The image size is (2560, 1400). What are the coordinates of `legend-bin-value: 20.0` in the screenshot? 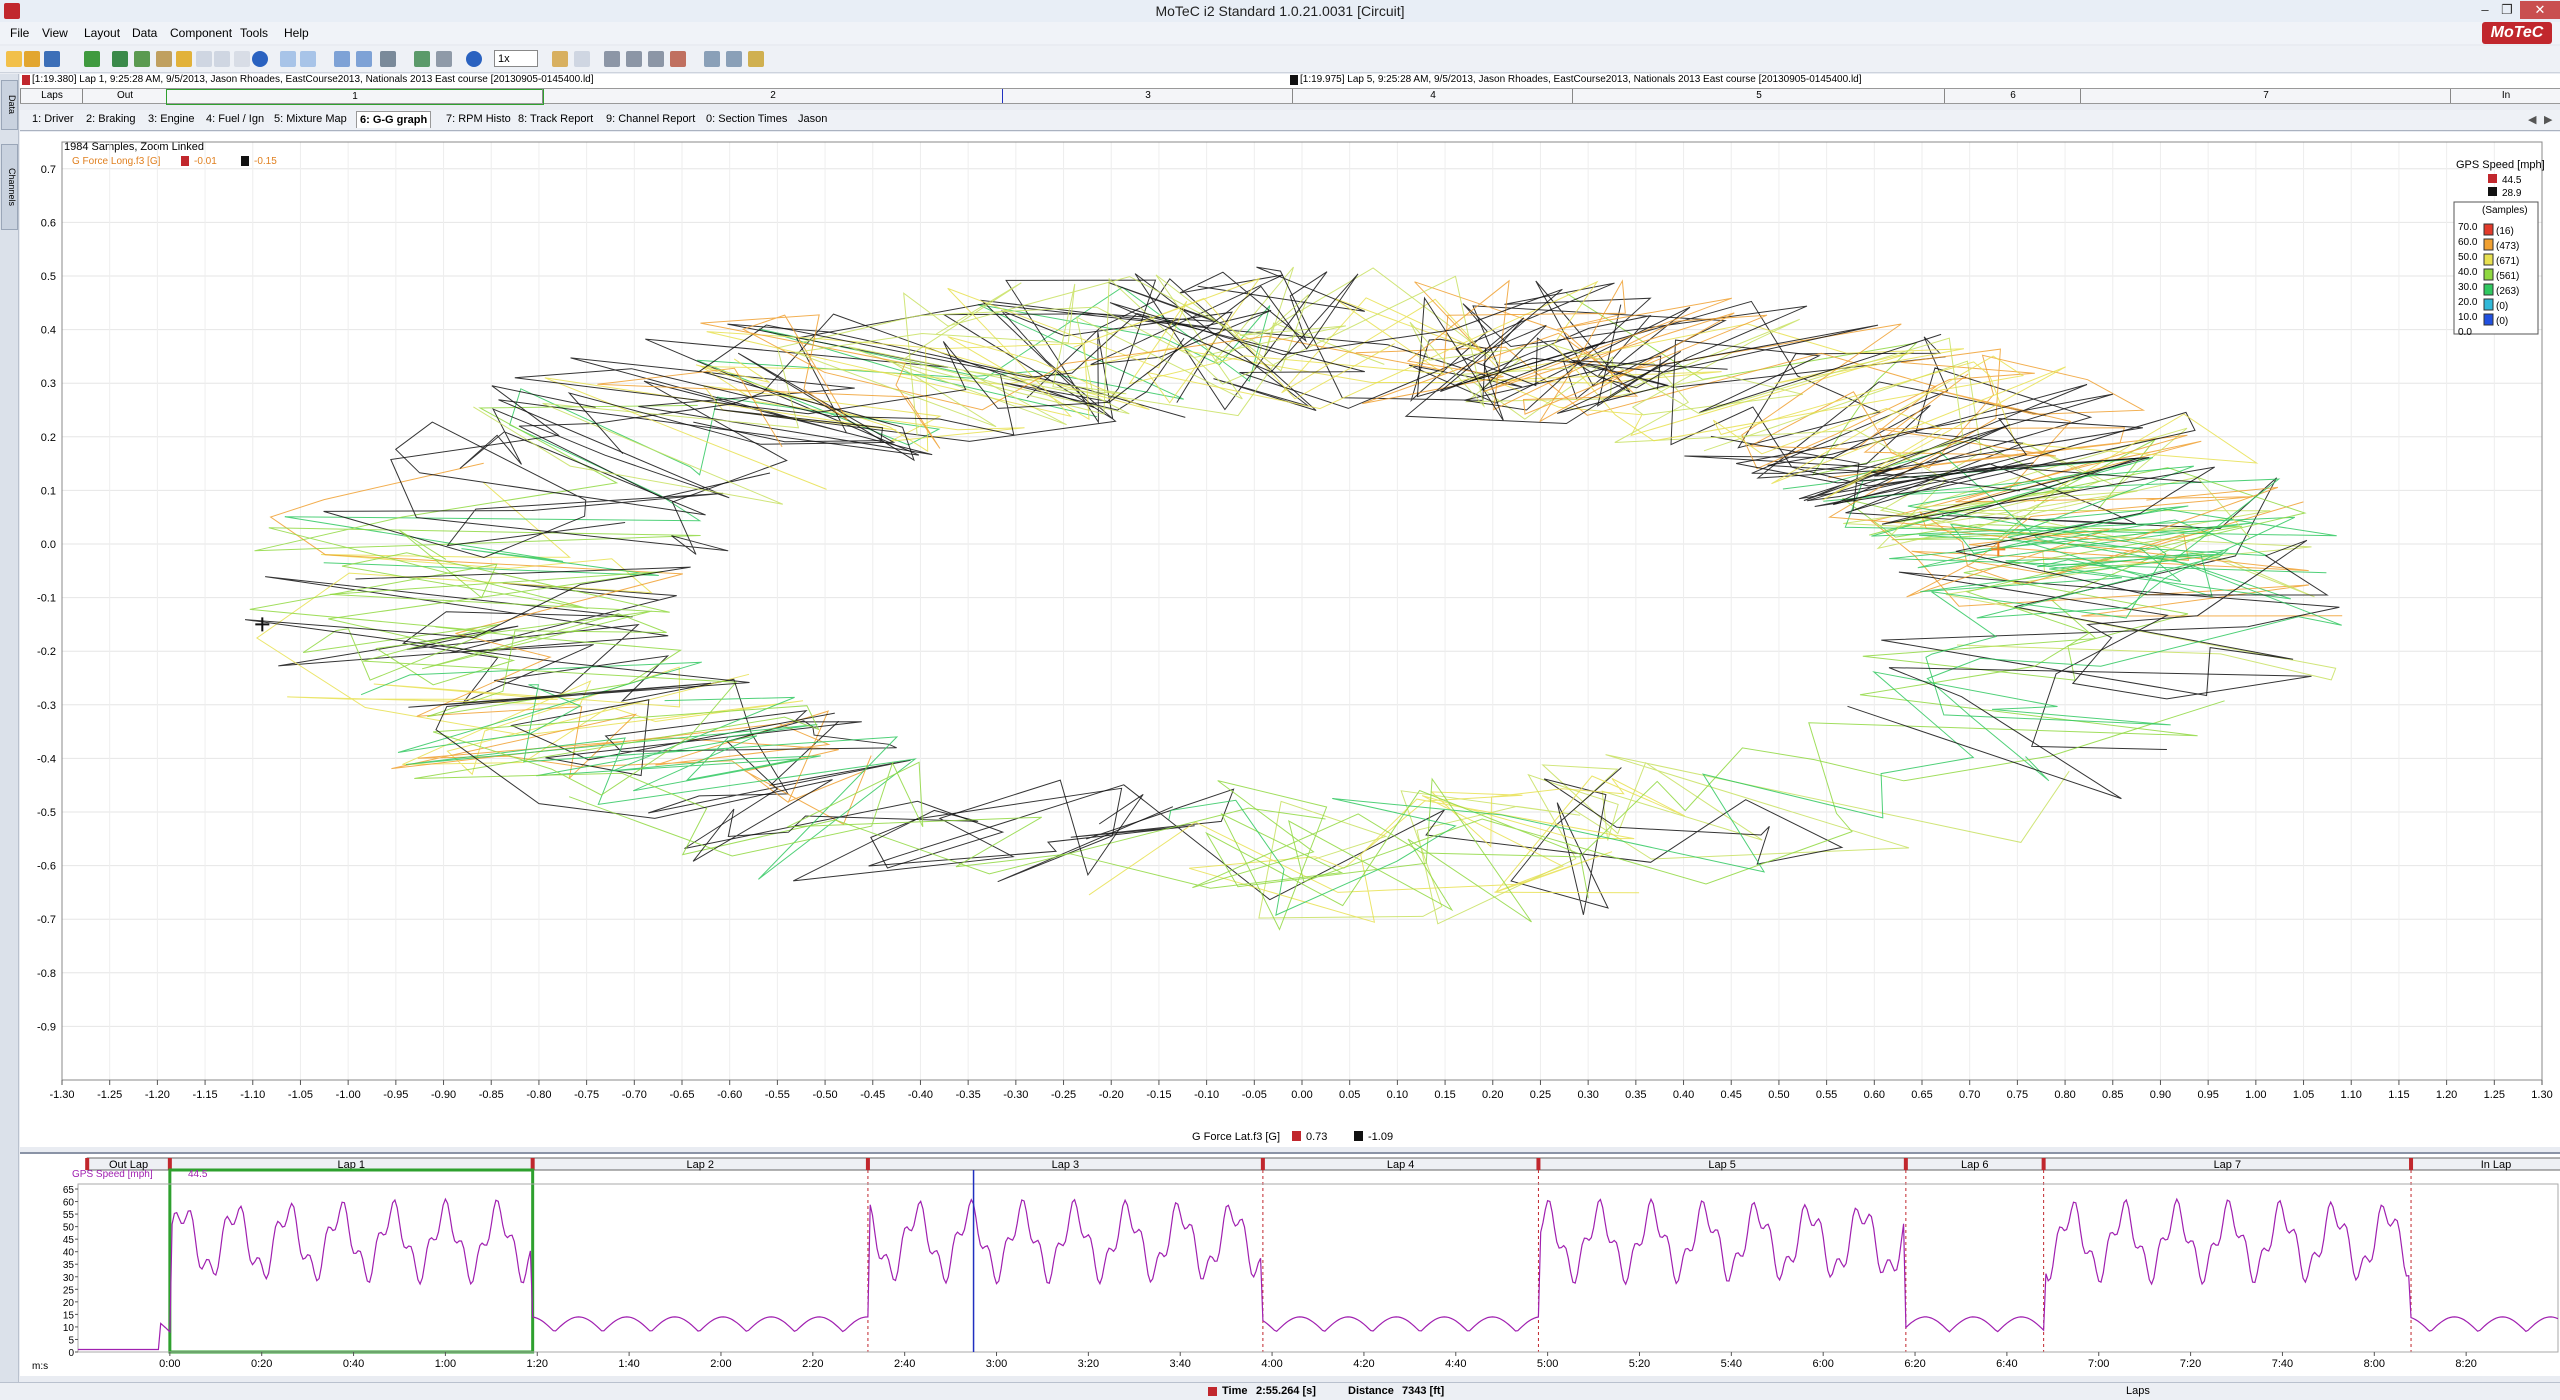 It's located at (2468, 302).